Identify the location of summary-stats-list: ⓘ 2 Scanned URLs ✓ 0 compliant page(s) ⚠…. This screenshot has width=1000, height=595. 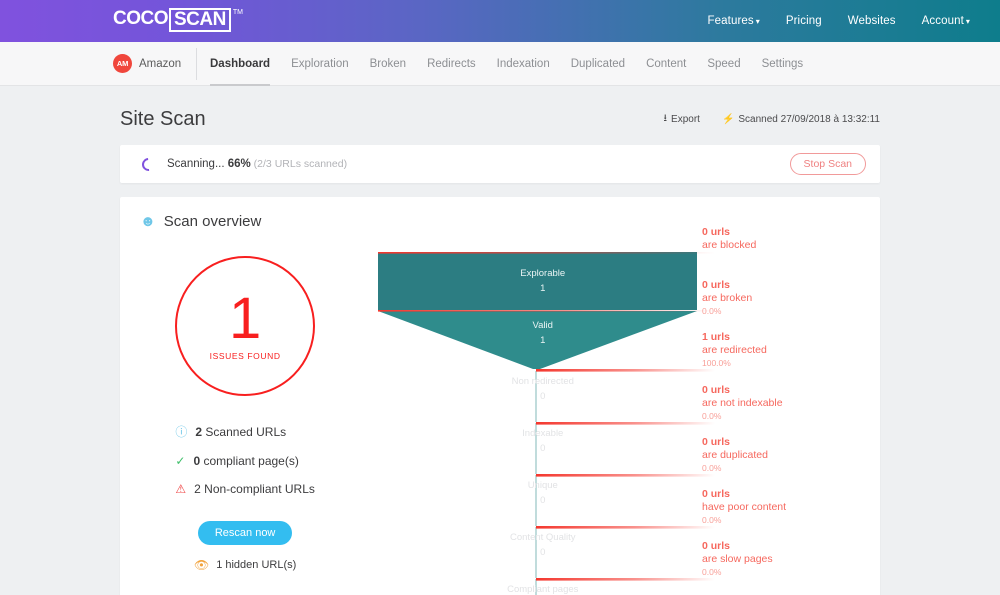
(245, 460).